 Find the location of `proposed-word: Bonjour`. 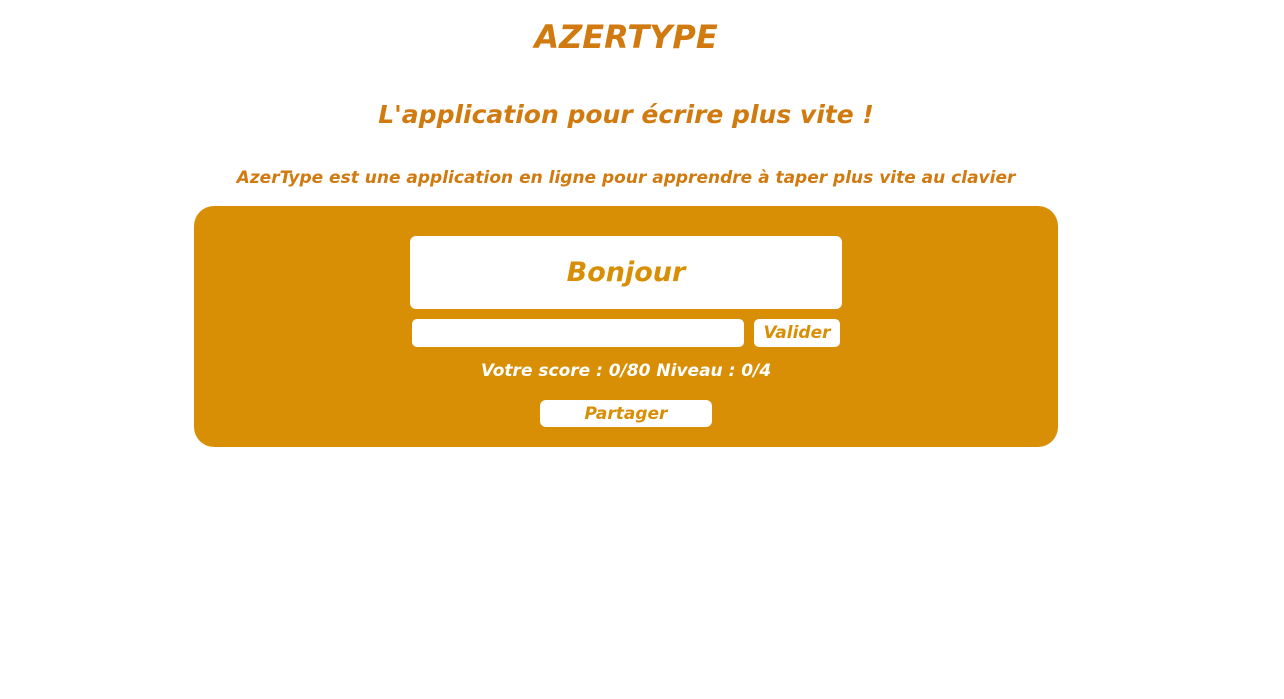

proposed-word: Bonjour is located at coordinates (626, 272).